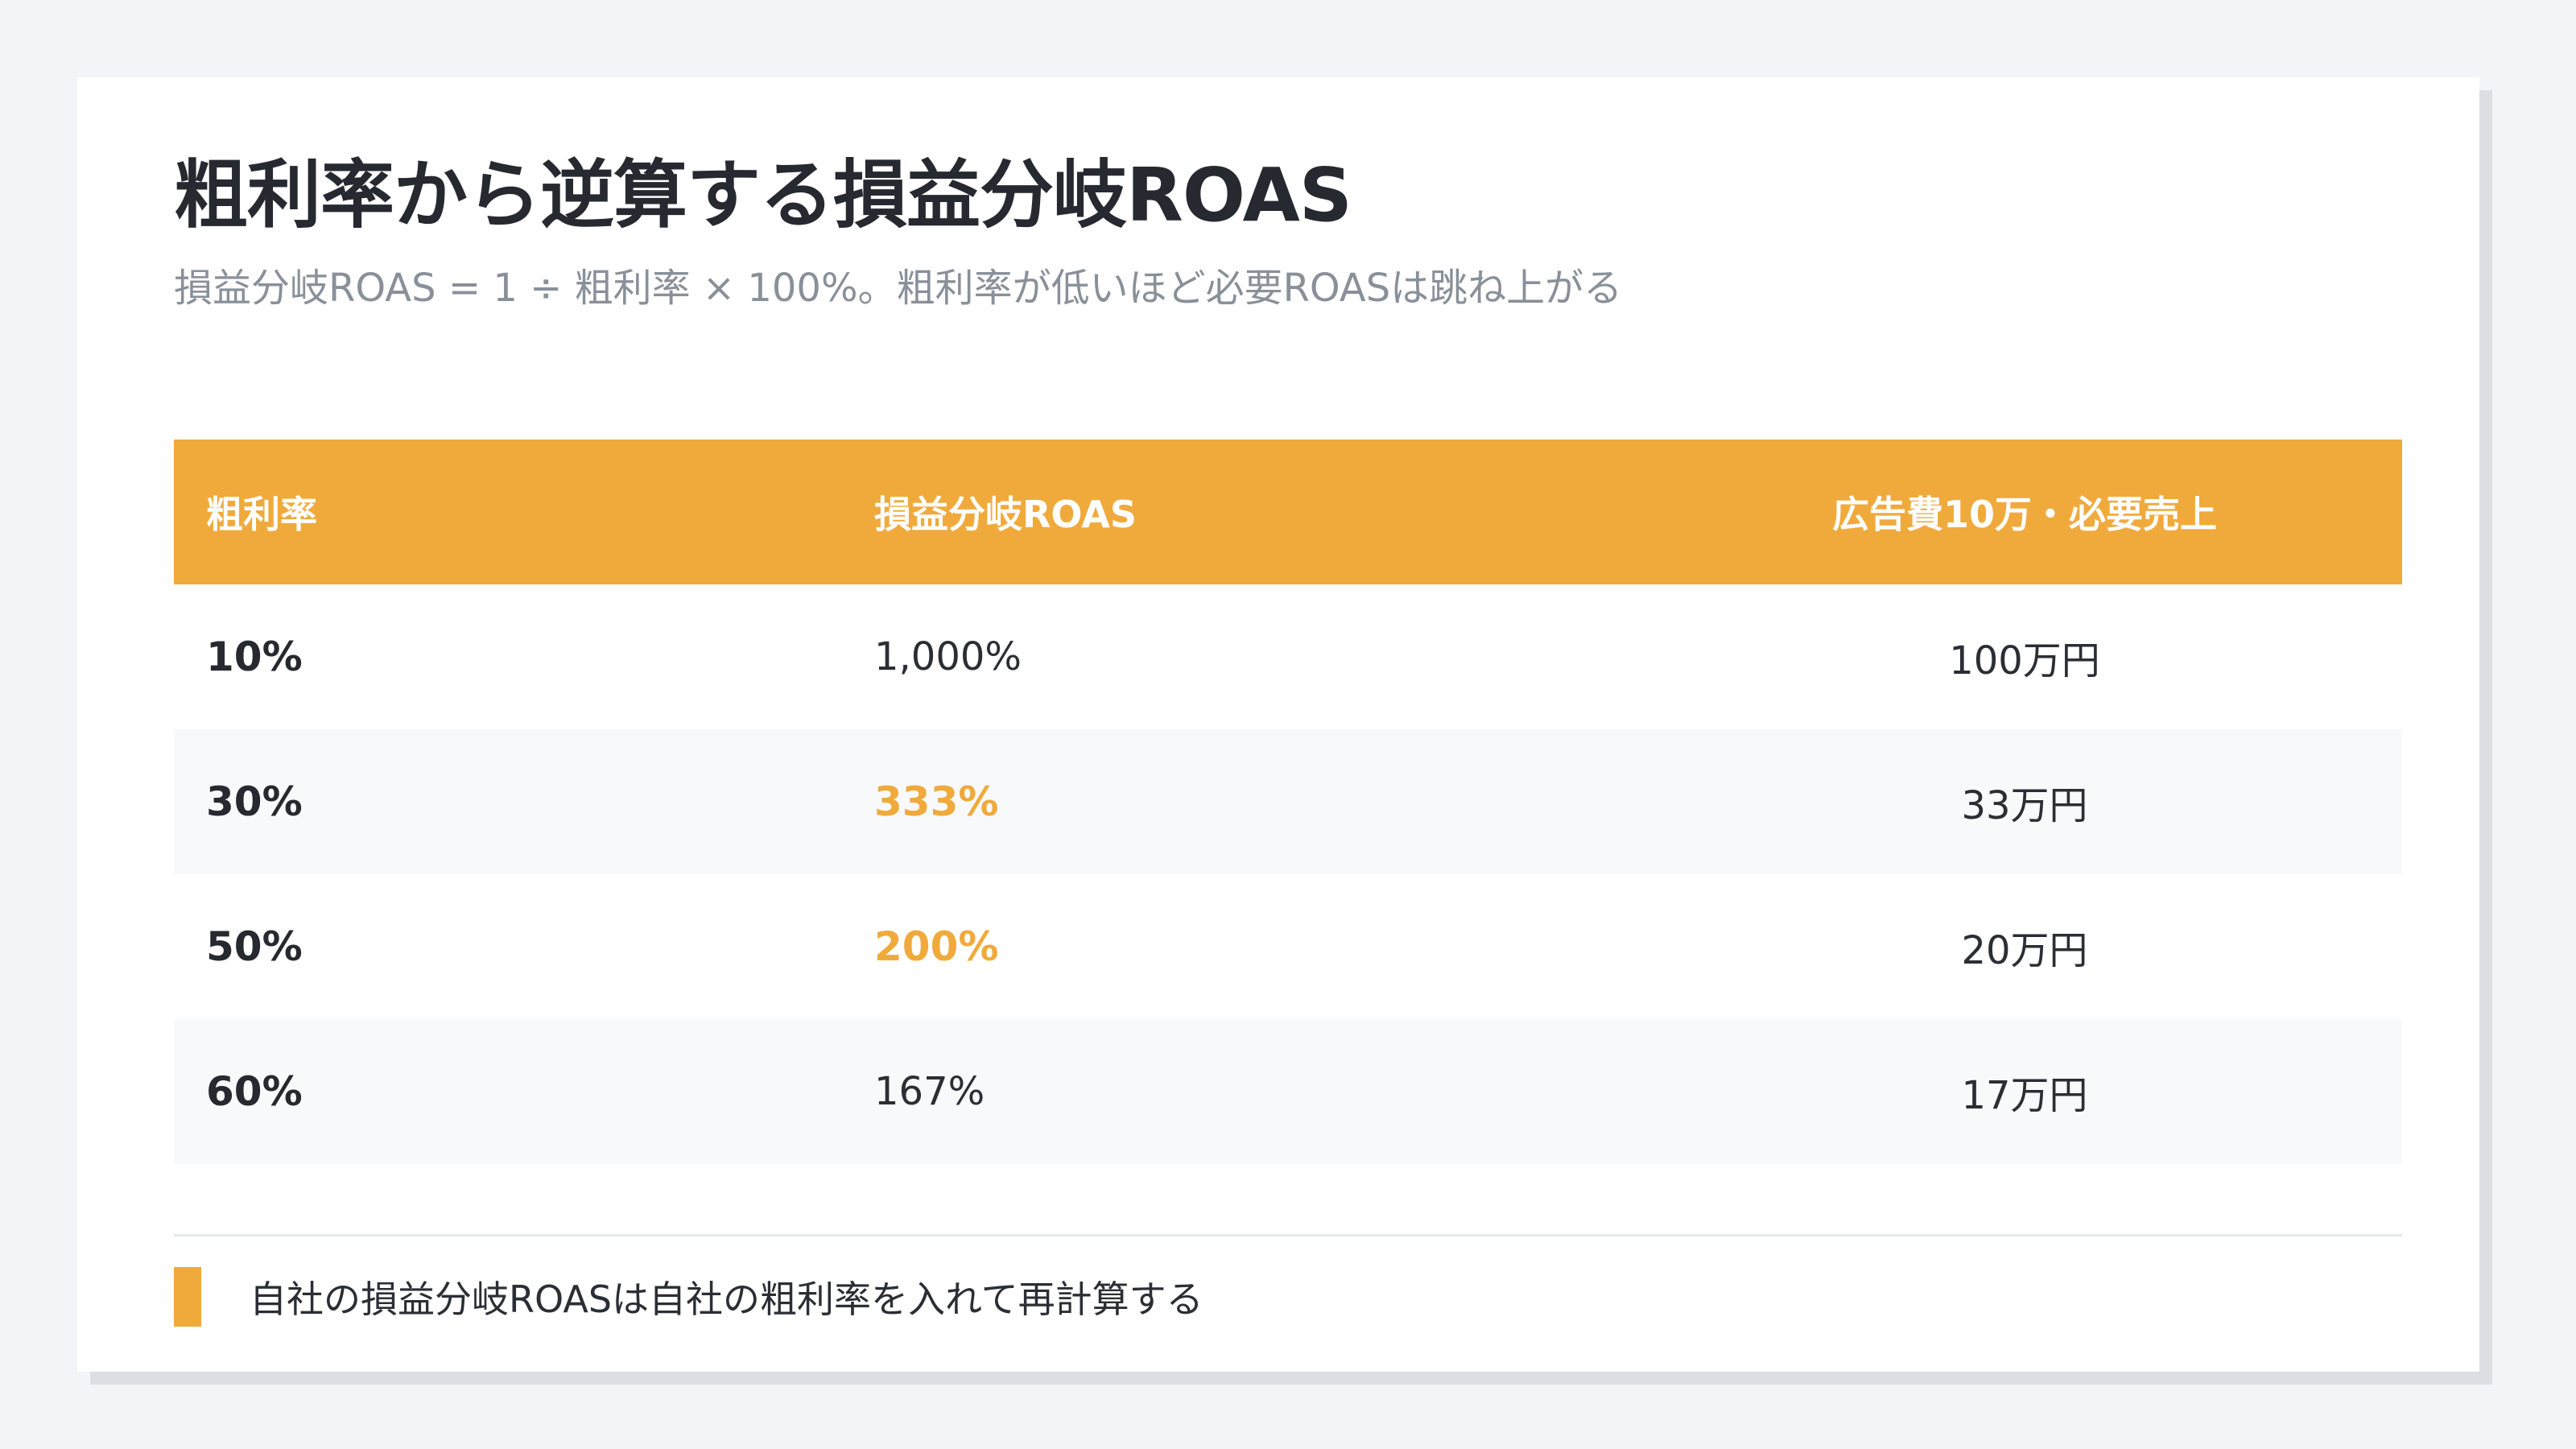 The image size is (2576, 1449). What do you see at coordinates (2024, 514) in the screenshot?
I see `header-required-sales: 広告費10万・必要売上` at bounding box center [2024, 514].